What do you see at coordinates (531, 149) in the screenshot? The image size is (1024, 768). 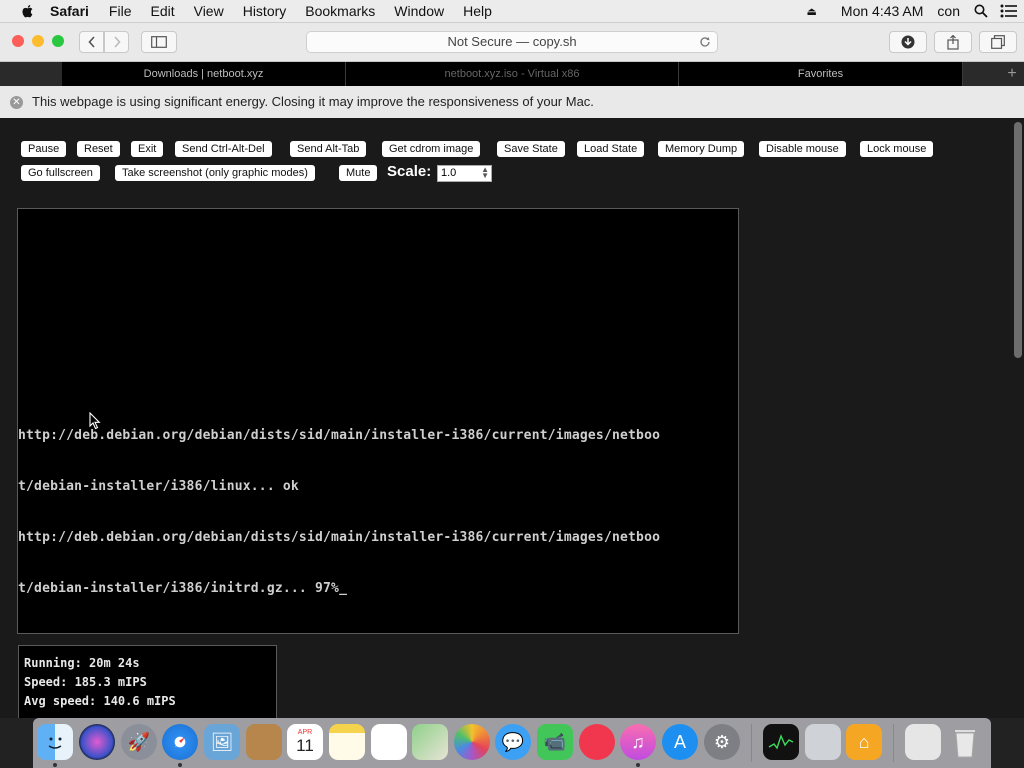 I see `save-state-button: Save State` at bounding box center [531, 149].